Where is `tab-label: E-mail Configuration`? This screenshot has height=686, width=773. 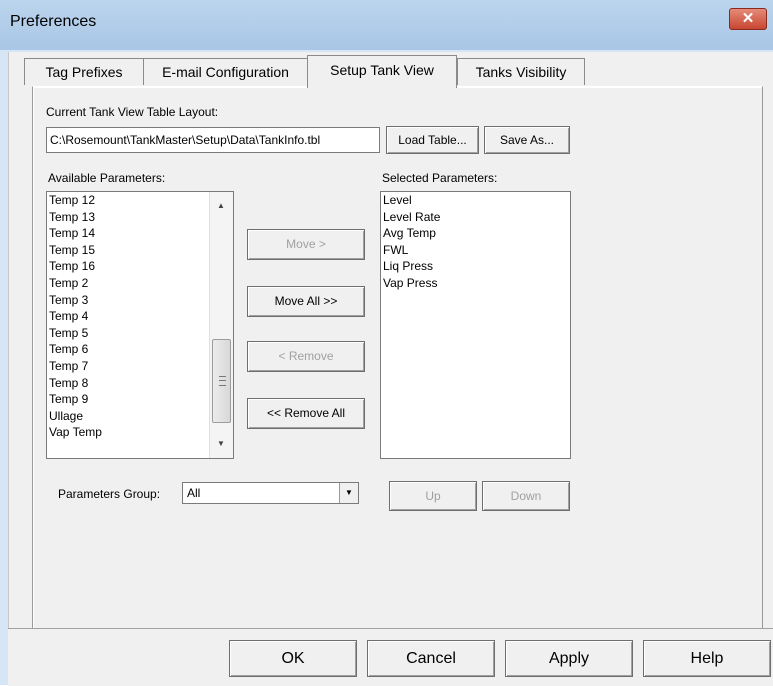 tab-label: E-mail Configuration is located at coordinates (225, 72).